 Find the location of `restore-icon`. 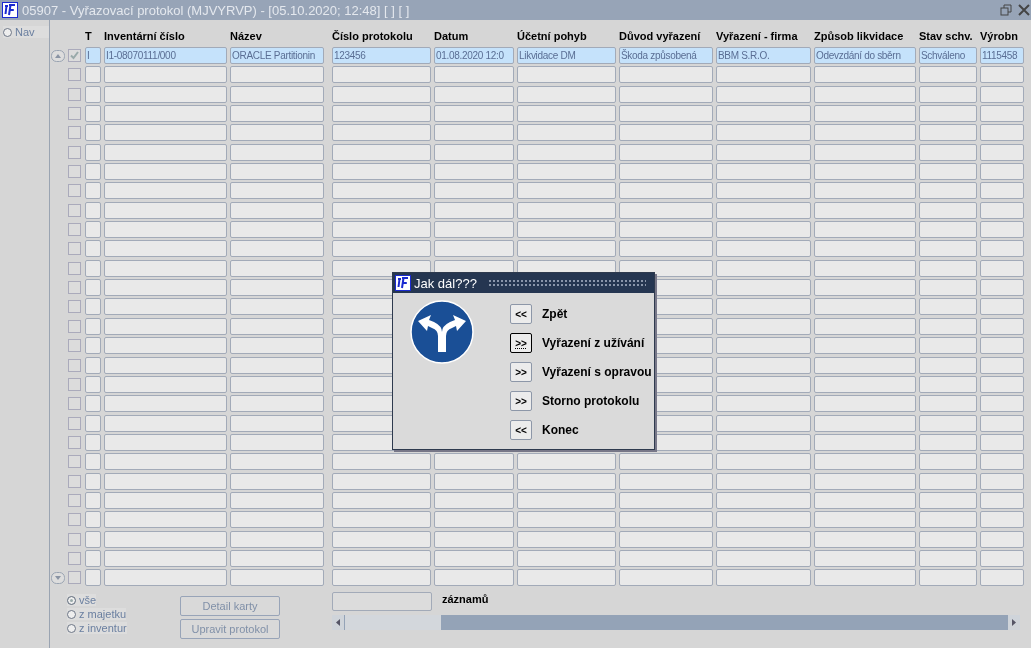

restore-icon is located at coordinates (1006, 10).